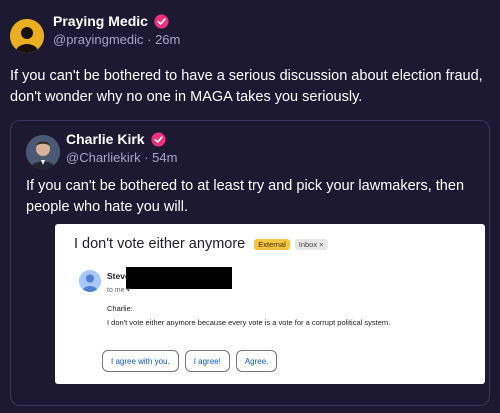 Image resolution: width=500 pixels, height=413 pixels. What do you see at coordinates (116, 30) in the screenshot?
I see `post-header: Praying Medic @prayingmedic · 26m` at bounding box center [116, 30].